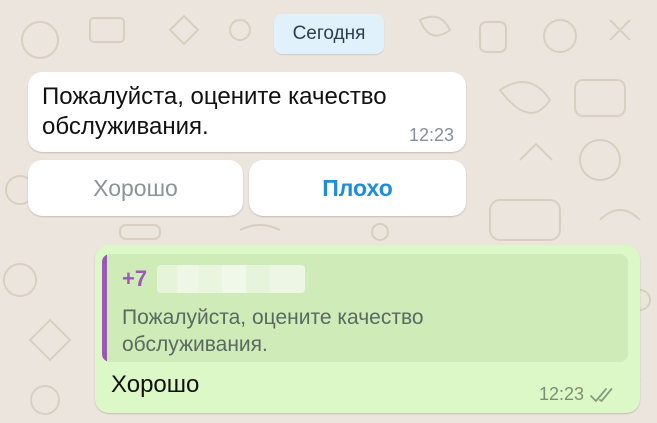 The height and width of the screenshot is (423, 657). Describe the element at coordinates (104, 308) in the screenshot. I see `quote-accent-bar` at that location.